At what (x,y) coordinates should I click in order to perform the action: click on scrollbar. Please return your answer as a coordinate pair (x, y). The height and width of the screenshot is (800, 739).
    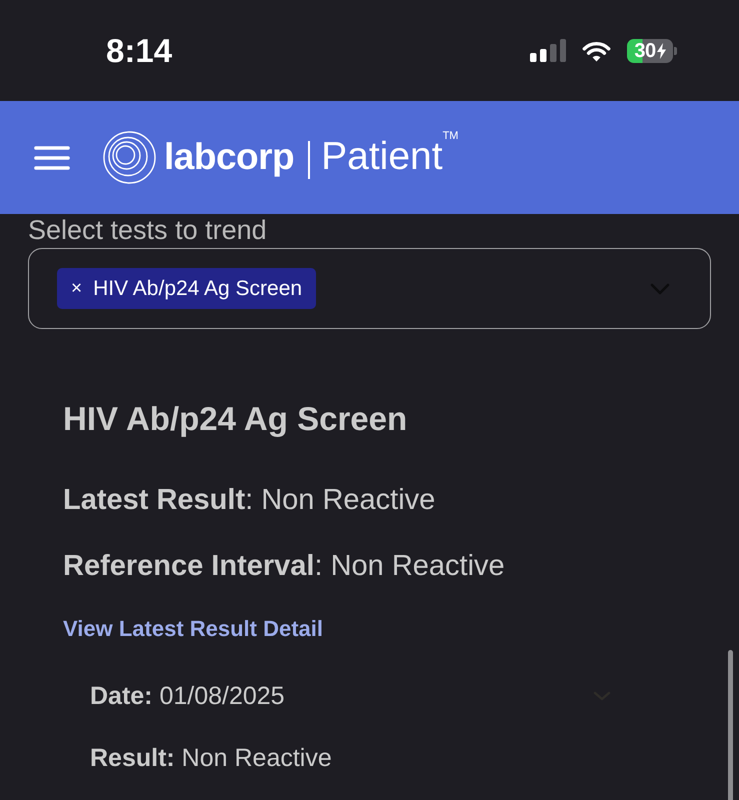
    Looking at the image, I should click on (730, 725).